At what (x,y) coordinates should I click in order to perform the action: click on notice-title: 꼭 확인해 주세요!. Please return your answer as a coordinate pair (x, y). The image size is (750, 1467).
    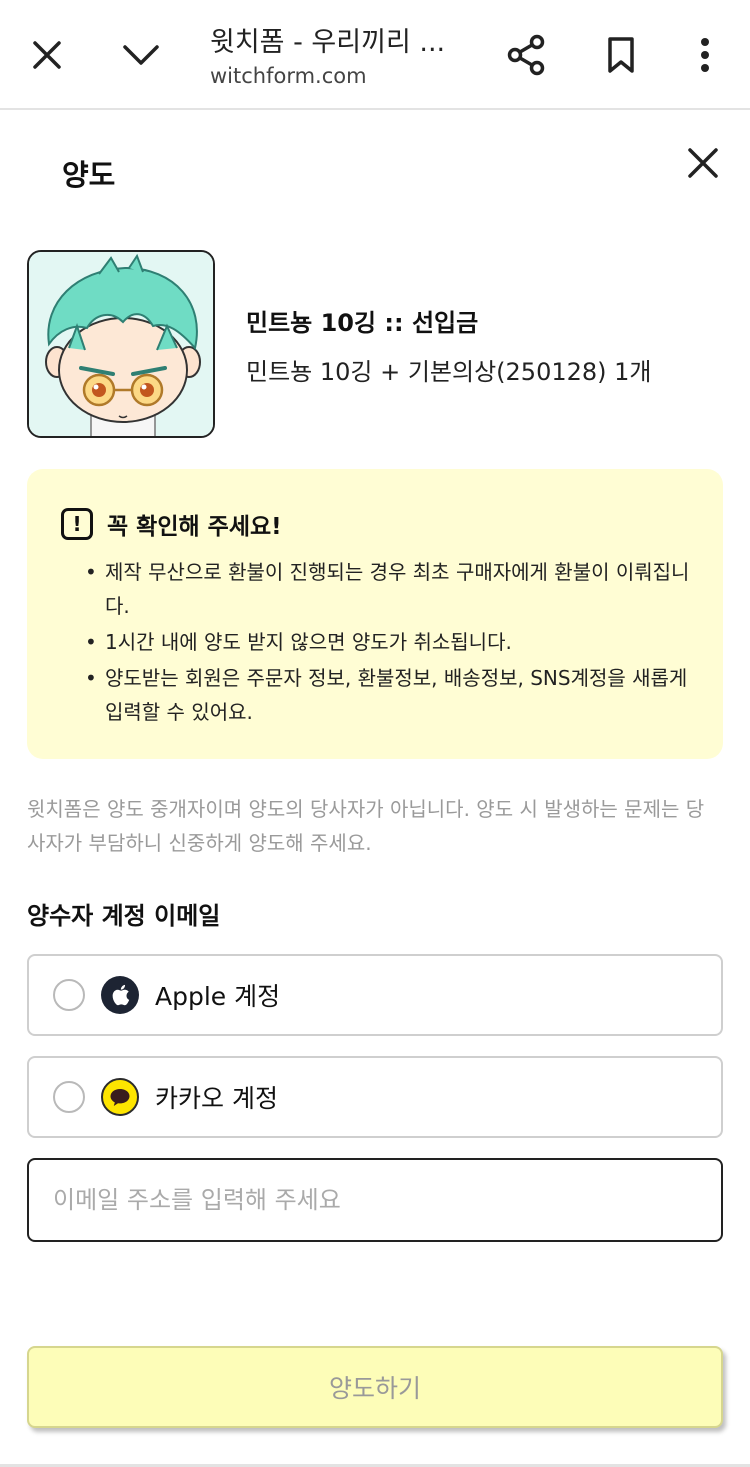
    Looking at the image, I should click on (194, 527).